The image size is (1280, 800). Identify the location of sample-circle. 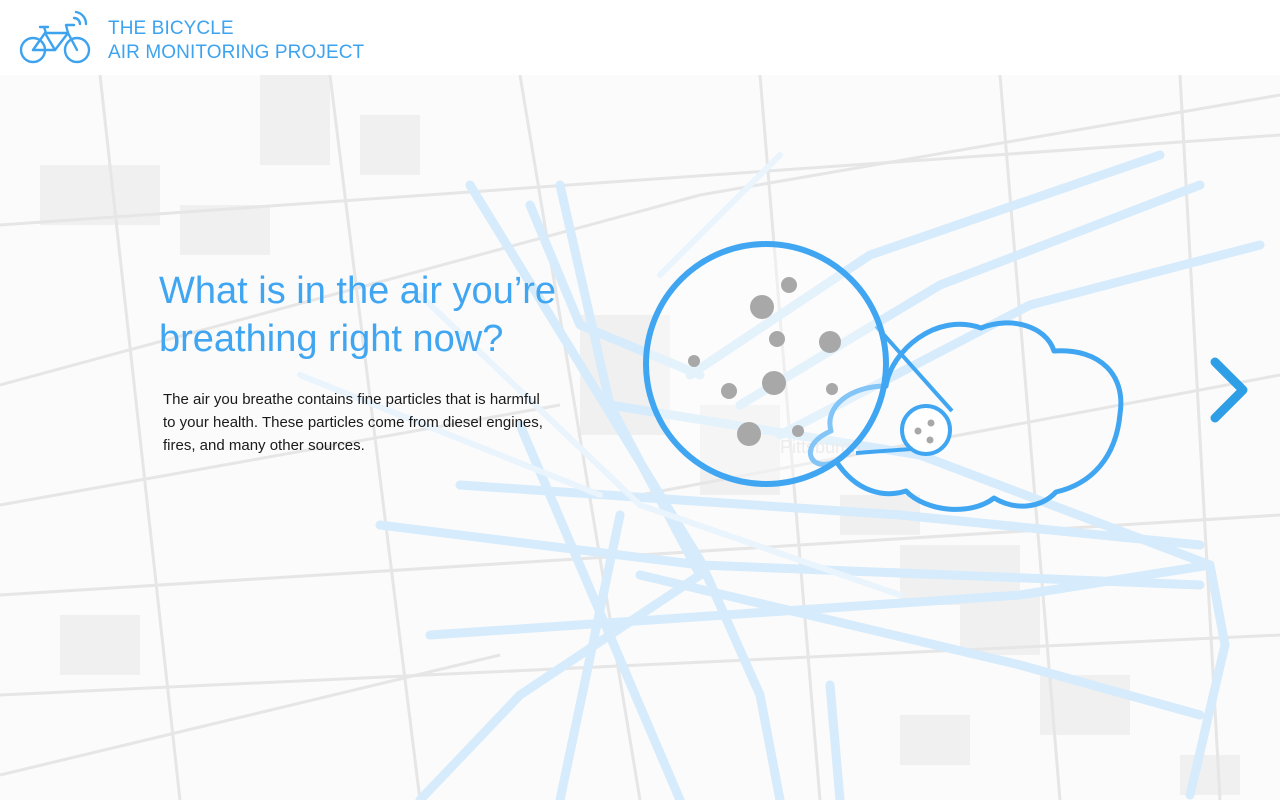
(926, 430).